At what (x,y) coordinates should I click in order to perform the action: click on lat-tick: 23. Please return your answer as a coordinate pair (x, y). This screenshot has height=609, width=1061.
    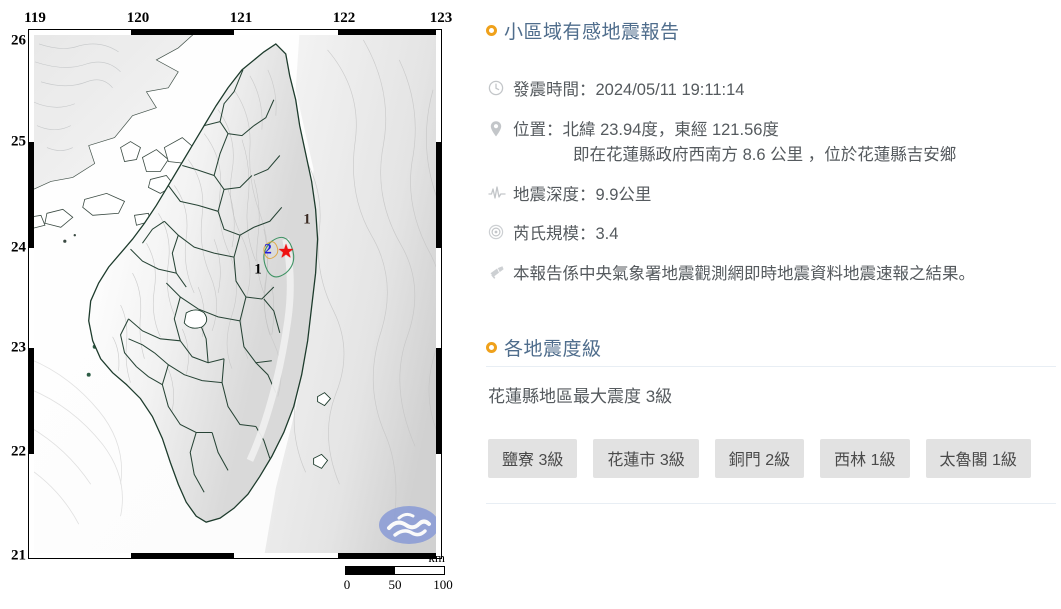
    Looking at the image, I should click on (18, 347).